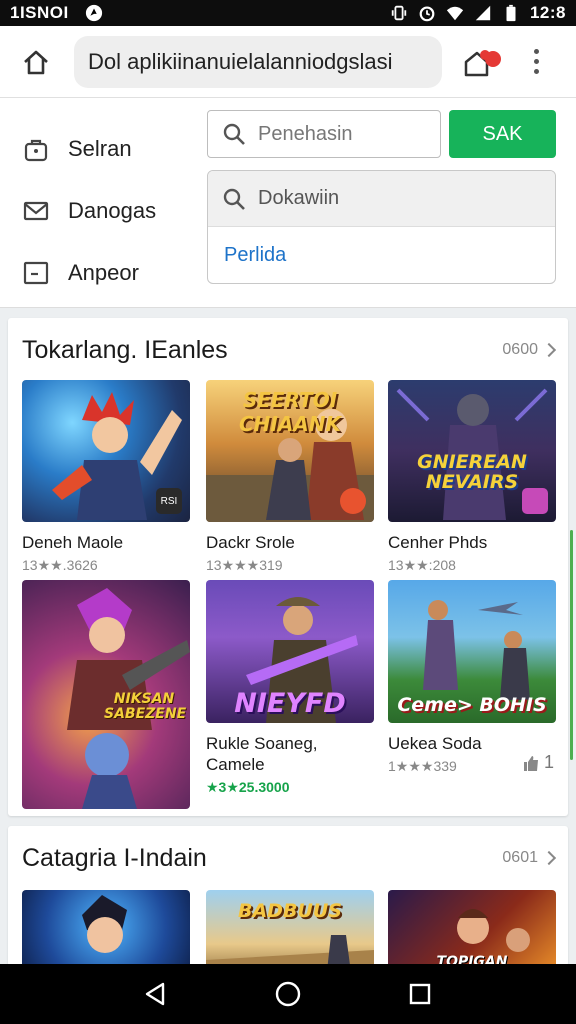  I want to click on back-icon, so click(155, 994).